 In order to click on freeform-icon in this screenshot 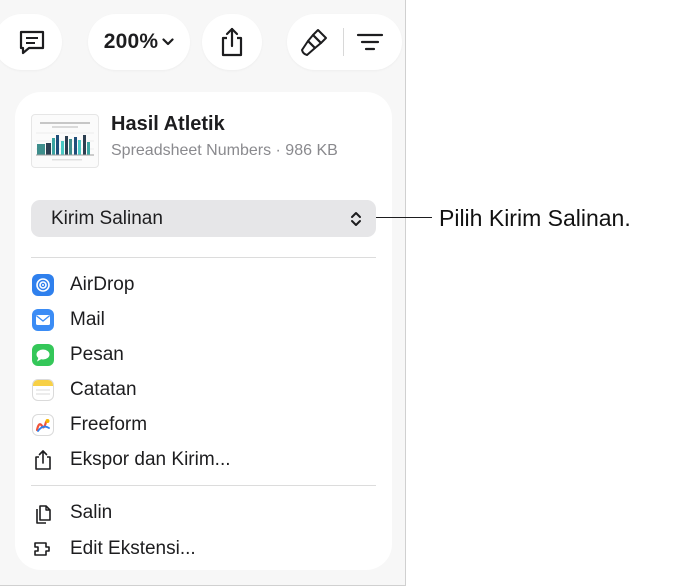, I will do `click(43, 425)`.